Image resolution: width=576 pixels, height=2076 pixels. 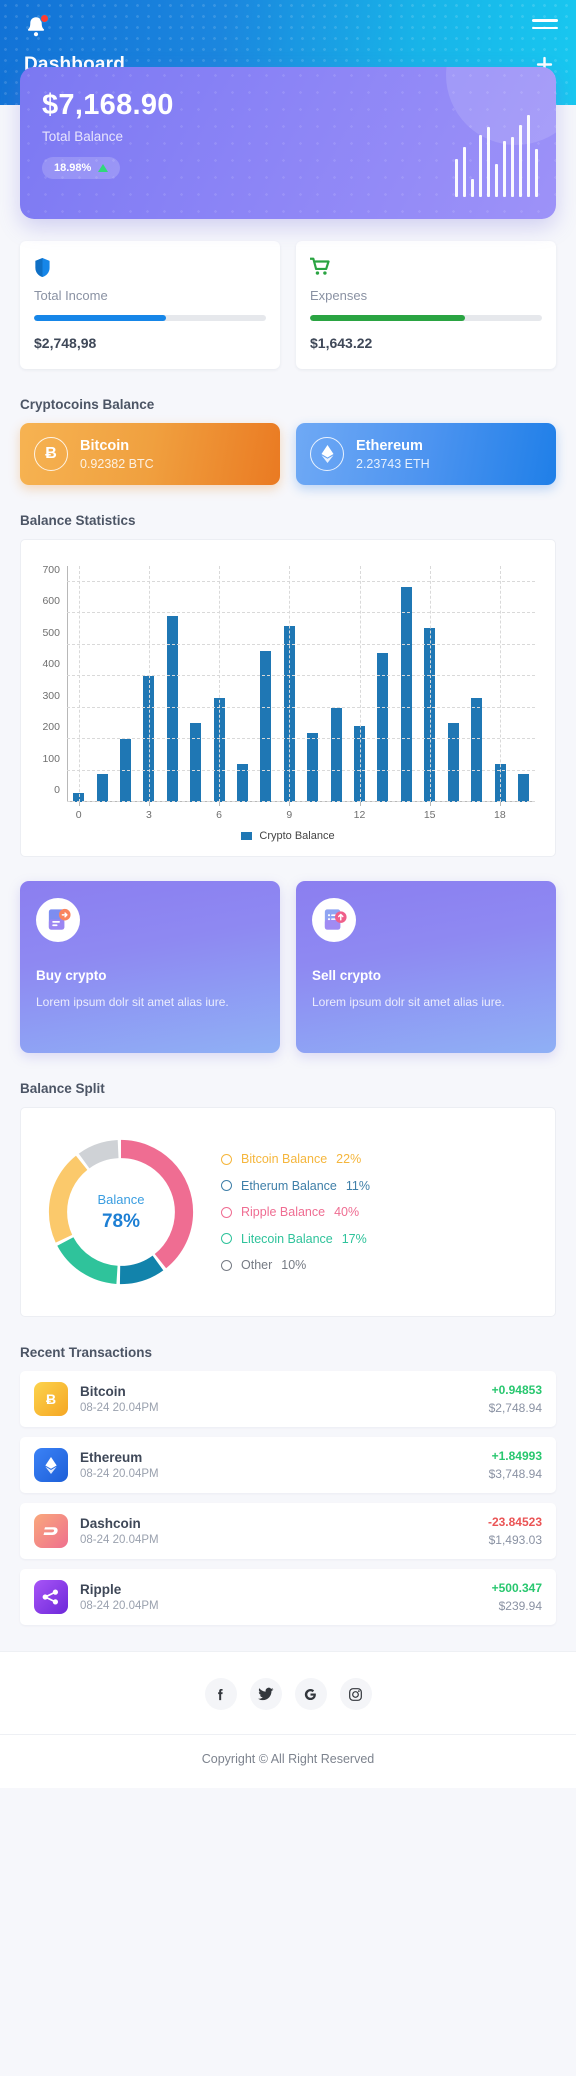 I want to click on svg-text: Ƀ, so click(x=51, y=1399).